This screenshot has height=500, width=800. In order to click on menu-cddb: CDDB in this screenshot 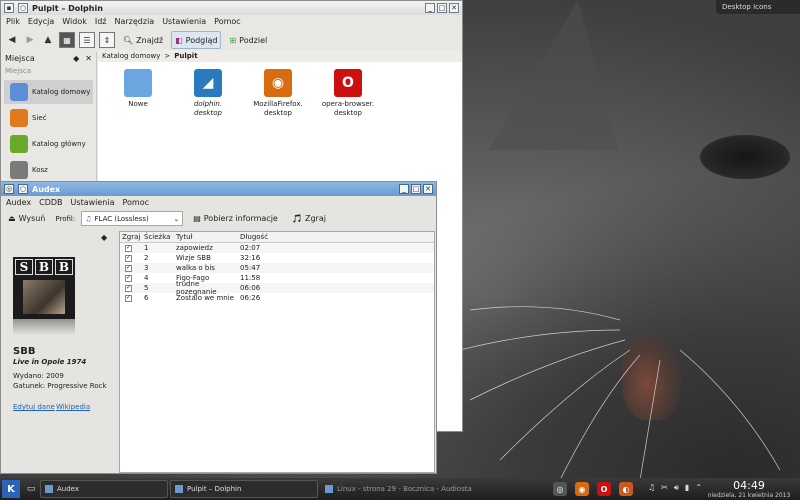, I will do `click(50, 202)`.